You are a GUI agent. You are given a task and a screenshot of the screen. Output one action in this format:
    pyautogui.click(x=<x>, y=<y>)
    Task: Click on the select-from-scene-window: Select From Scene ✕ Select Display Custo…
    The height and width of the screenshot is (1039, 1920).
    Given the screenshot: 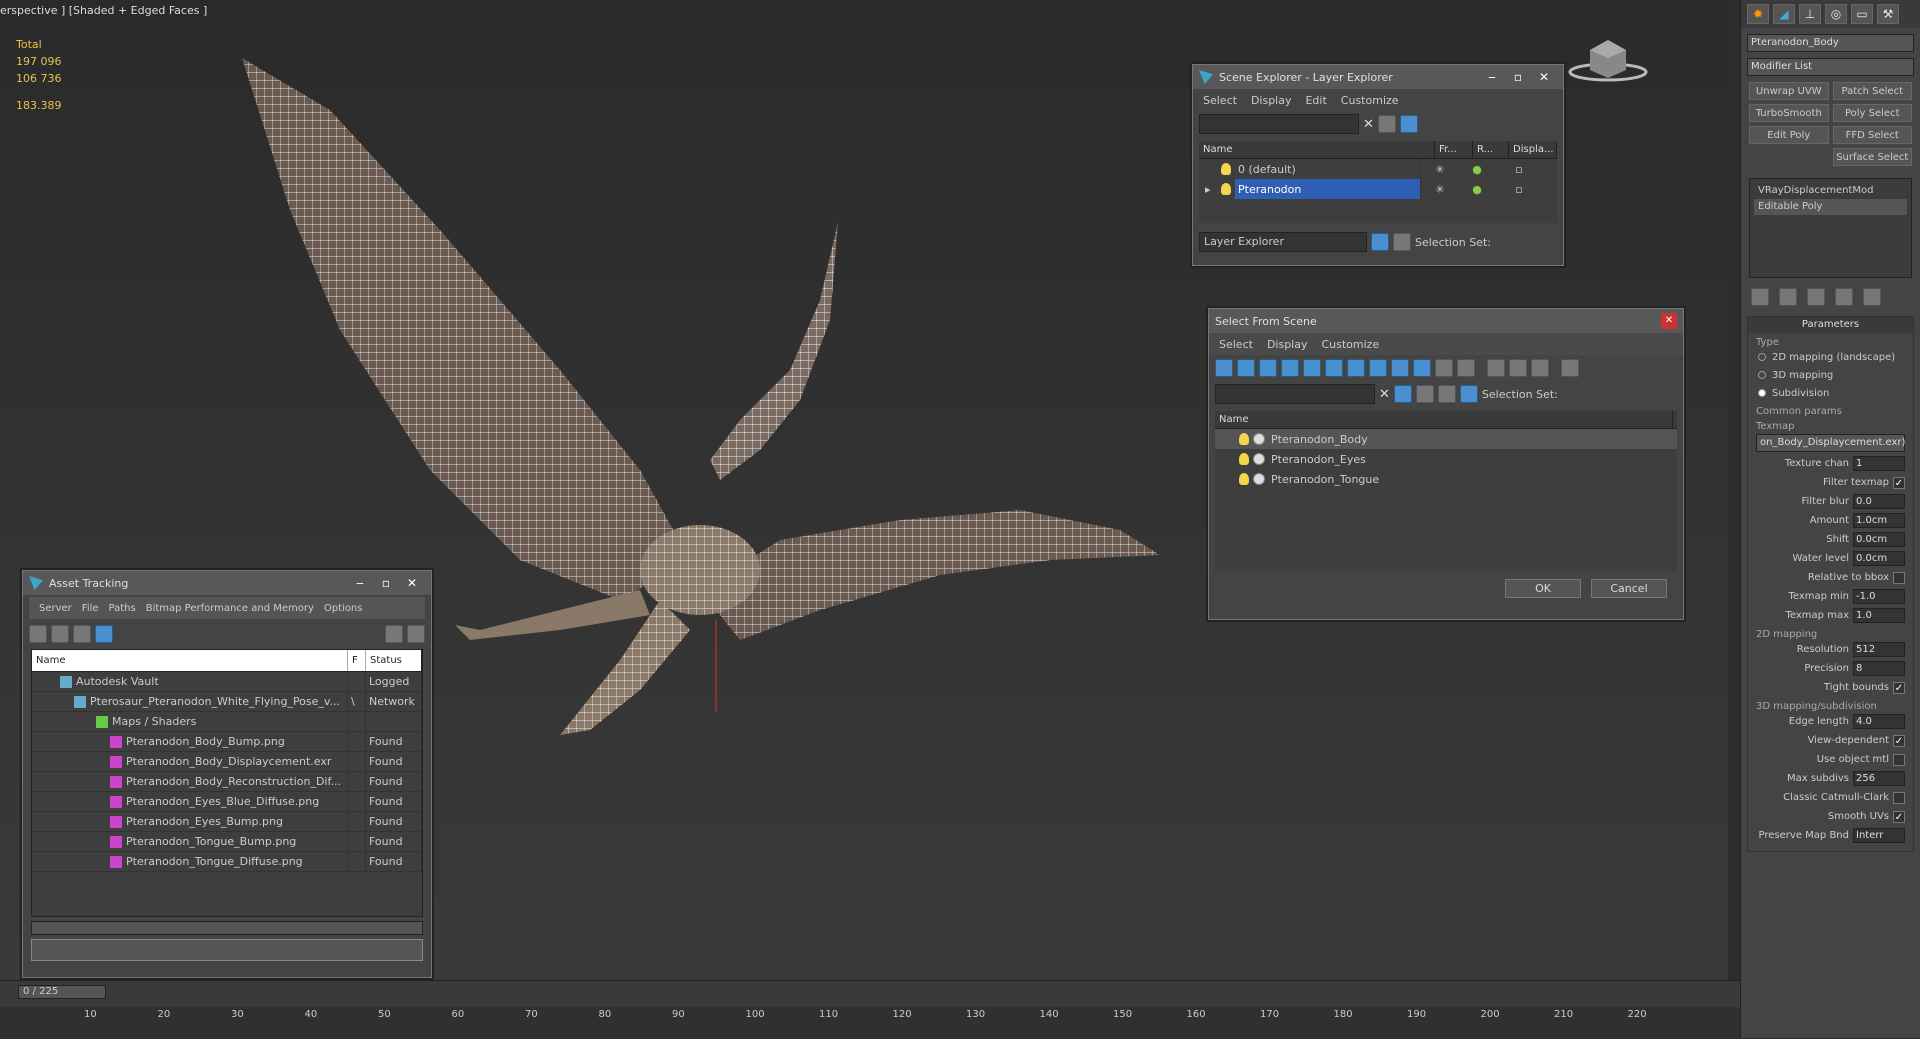 What is the action you would take?
    pyautogui.click(x=1446, y=464)
    